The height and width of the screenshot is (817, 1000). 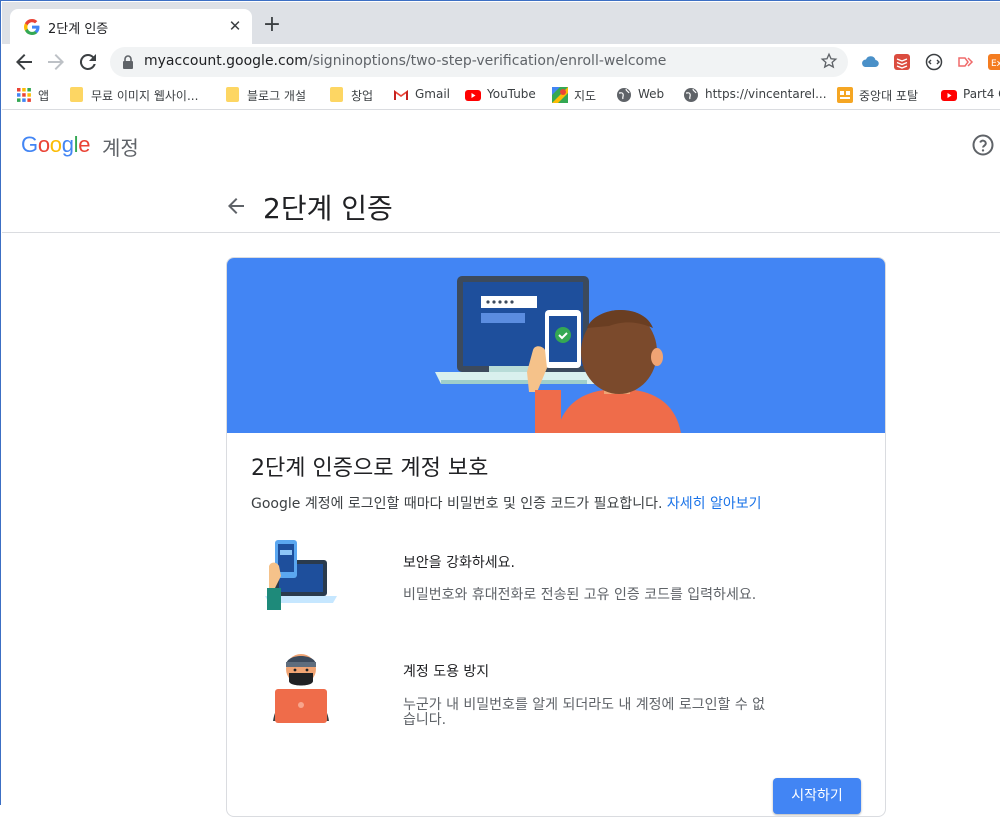 I want to click on cast-extension-icon, so click(x=966, y=62).